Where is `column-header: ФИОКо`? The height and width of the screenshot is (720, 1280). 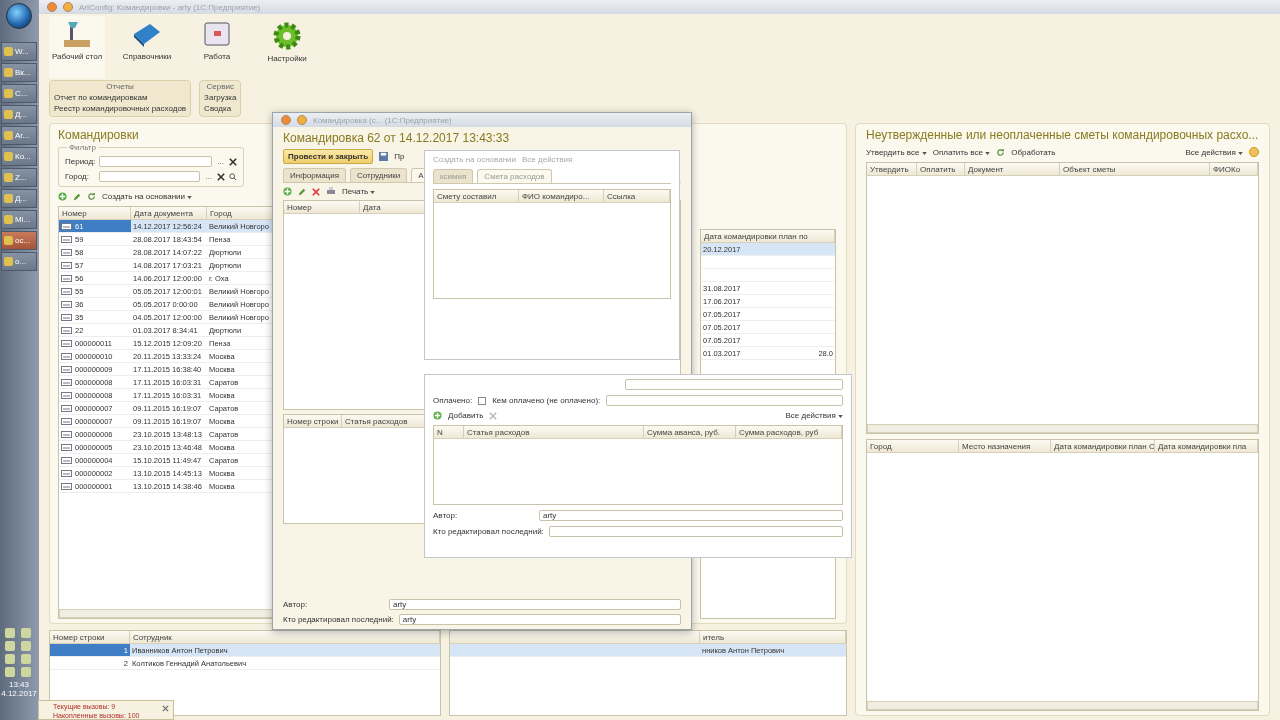
column-header: ФИОКо is located at coordinates (1234, 169).